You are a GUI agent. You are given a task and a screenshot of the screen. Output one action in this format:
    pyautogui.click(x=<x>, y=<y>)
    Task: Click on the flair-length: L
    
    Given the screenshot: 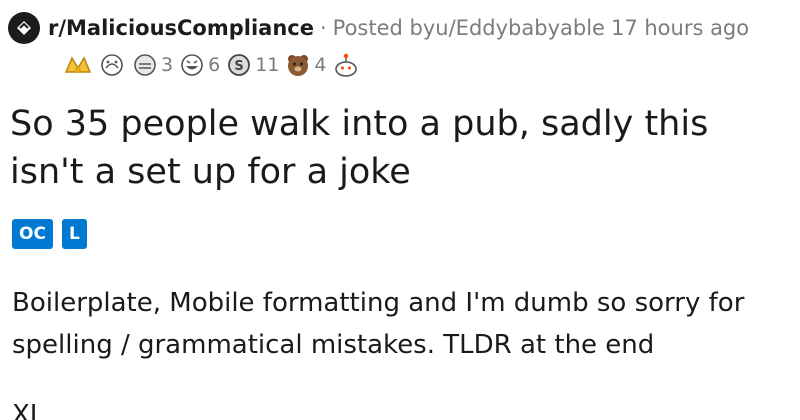 What is the action you would take?
    pyautogui.click(x=74, y=234)
    